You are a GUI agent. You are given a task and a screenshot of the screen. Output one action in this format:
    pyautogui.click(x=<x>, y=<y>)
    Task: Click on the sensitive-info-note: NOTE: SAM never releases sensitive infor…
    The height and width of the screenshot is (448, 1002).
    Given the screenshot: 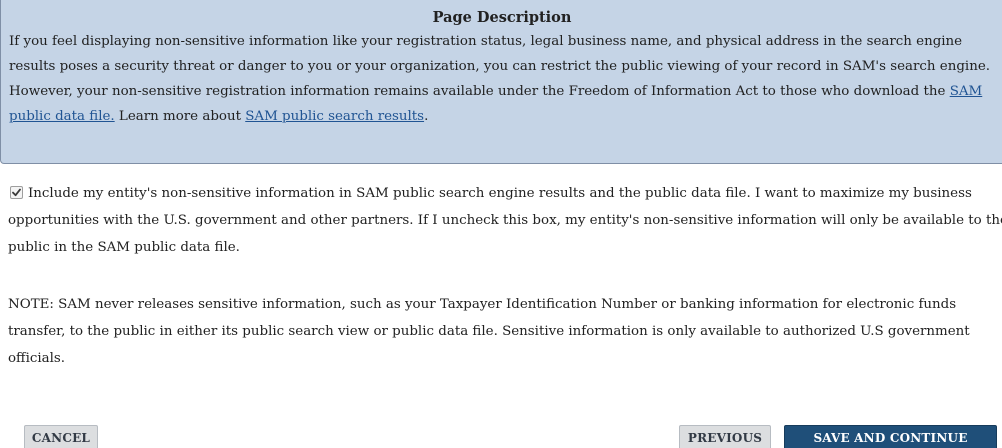 What is the action you would take?
    pyautogui.click(x=489, y=331)
    